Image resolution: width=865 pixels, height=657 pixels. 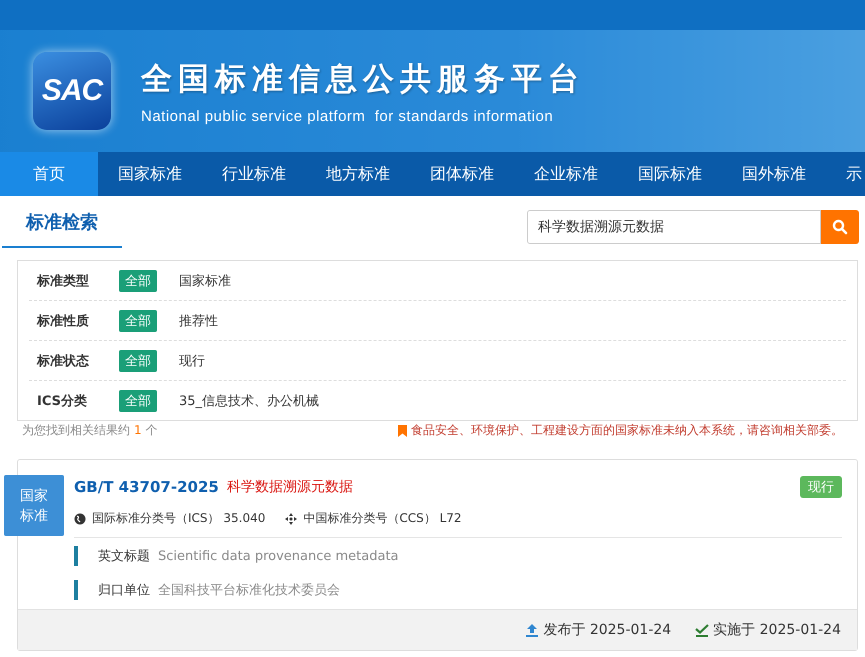 What do you see at coordinates (150, 174) in the screenshot?
I see `nav-item: 国家标准` at bounding box center [150, 174].